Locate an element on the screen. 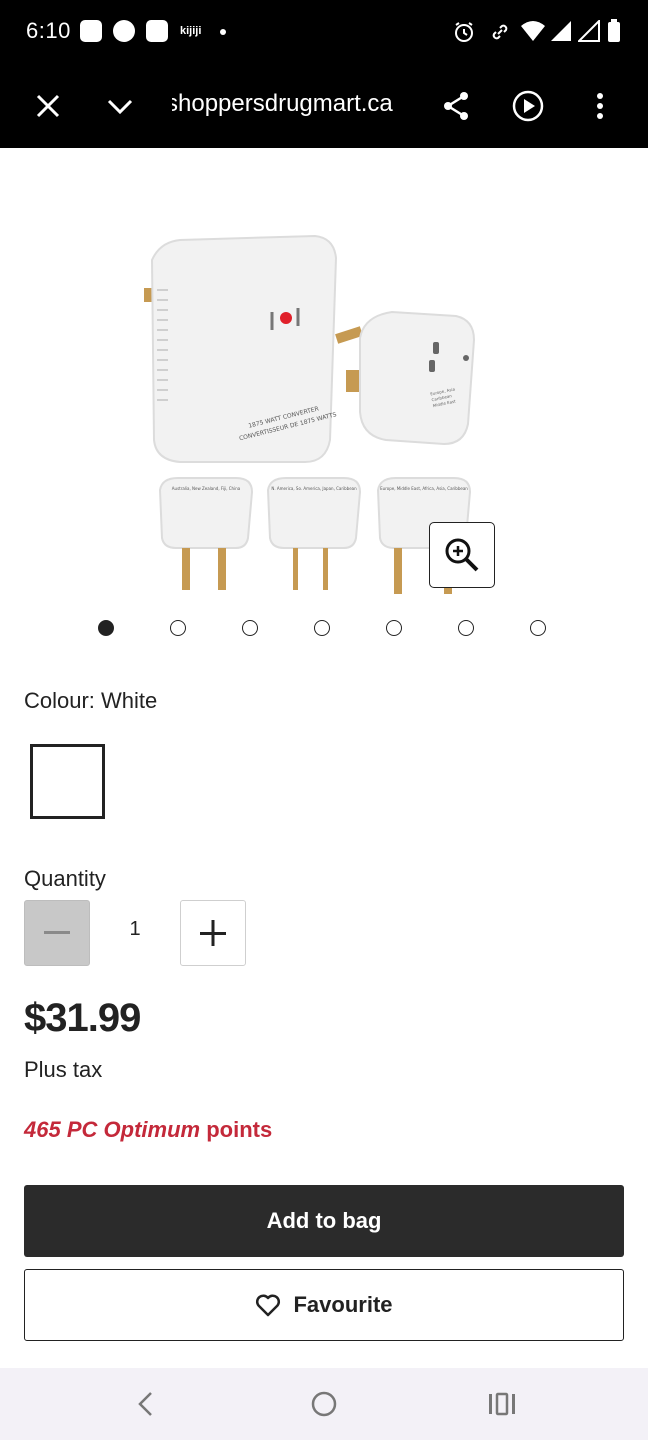 Image resolution: width=648 pixels, height=1440 pixels. more-options-button is located at coordinates (600, 106).